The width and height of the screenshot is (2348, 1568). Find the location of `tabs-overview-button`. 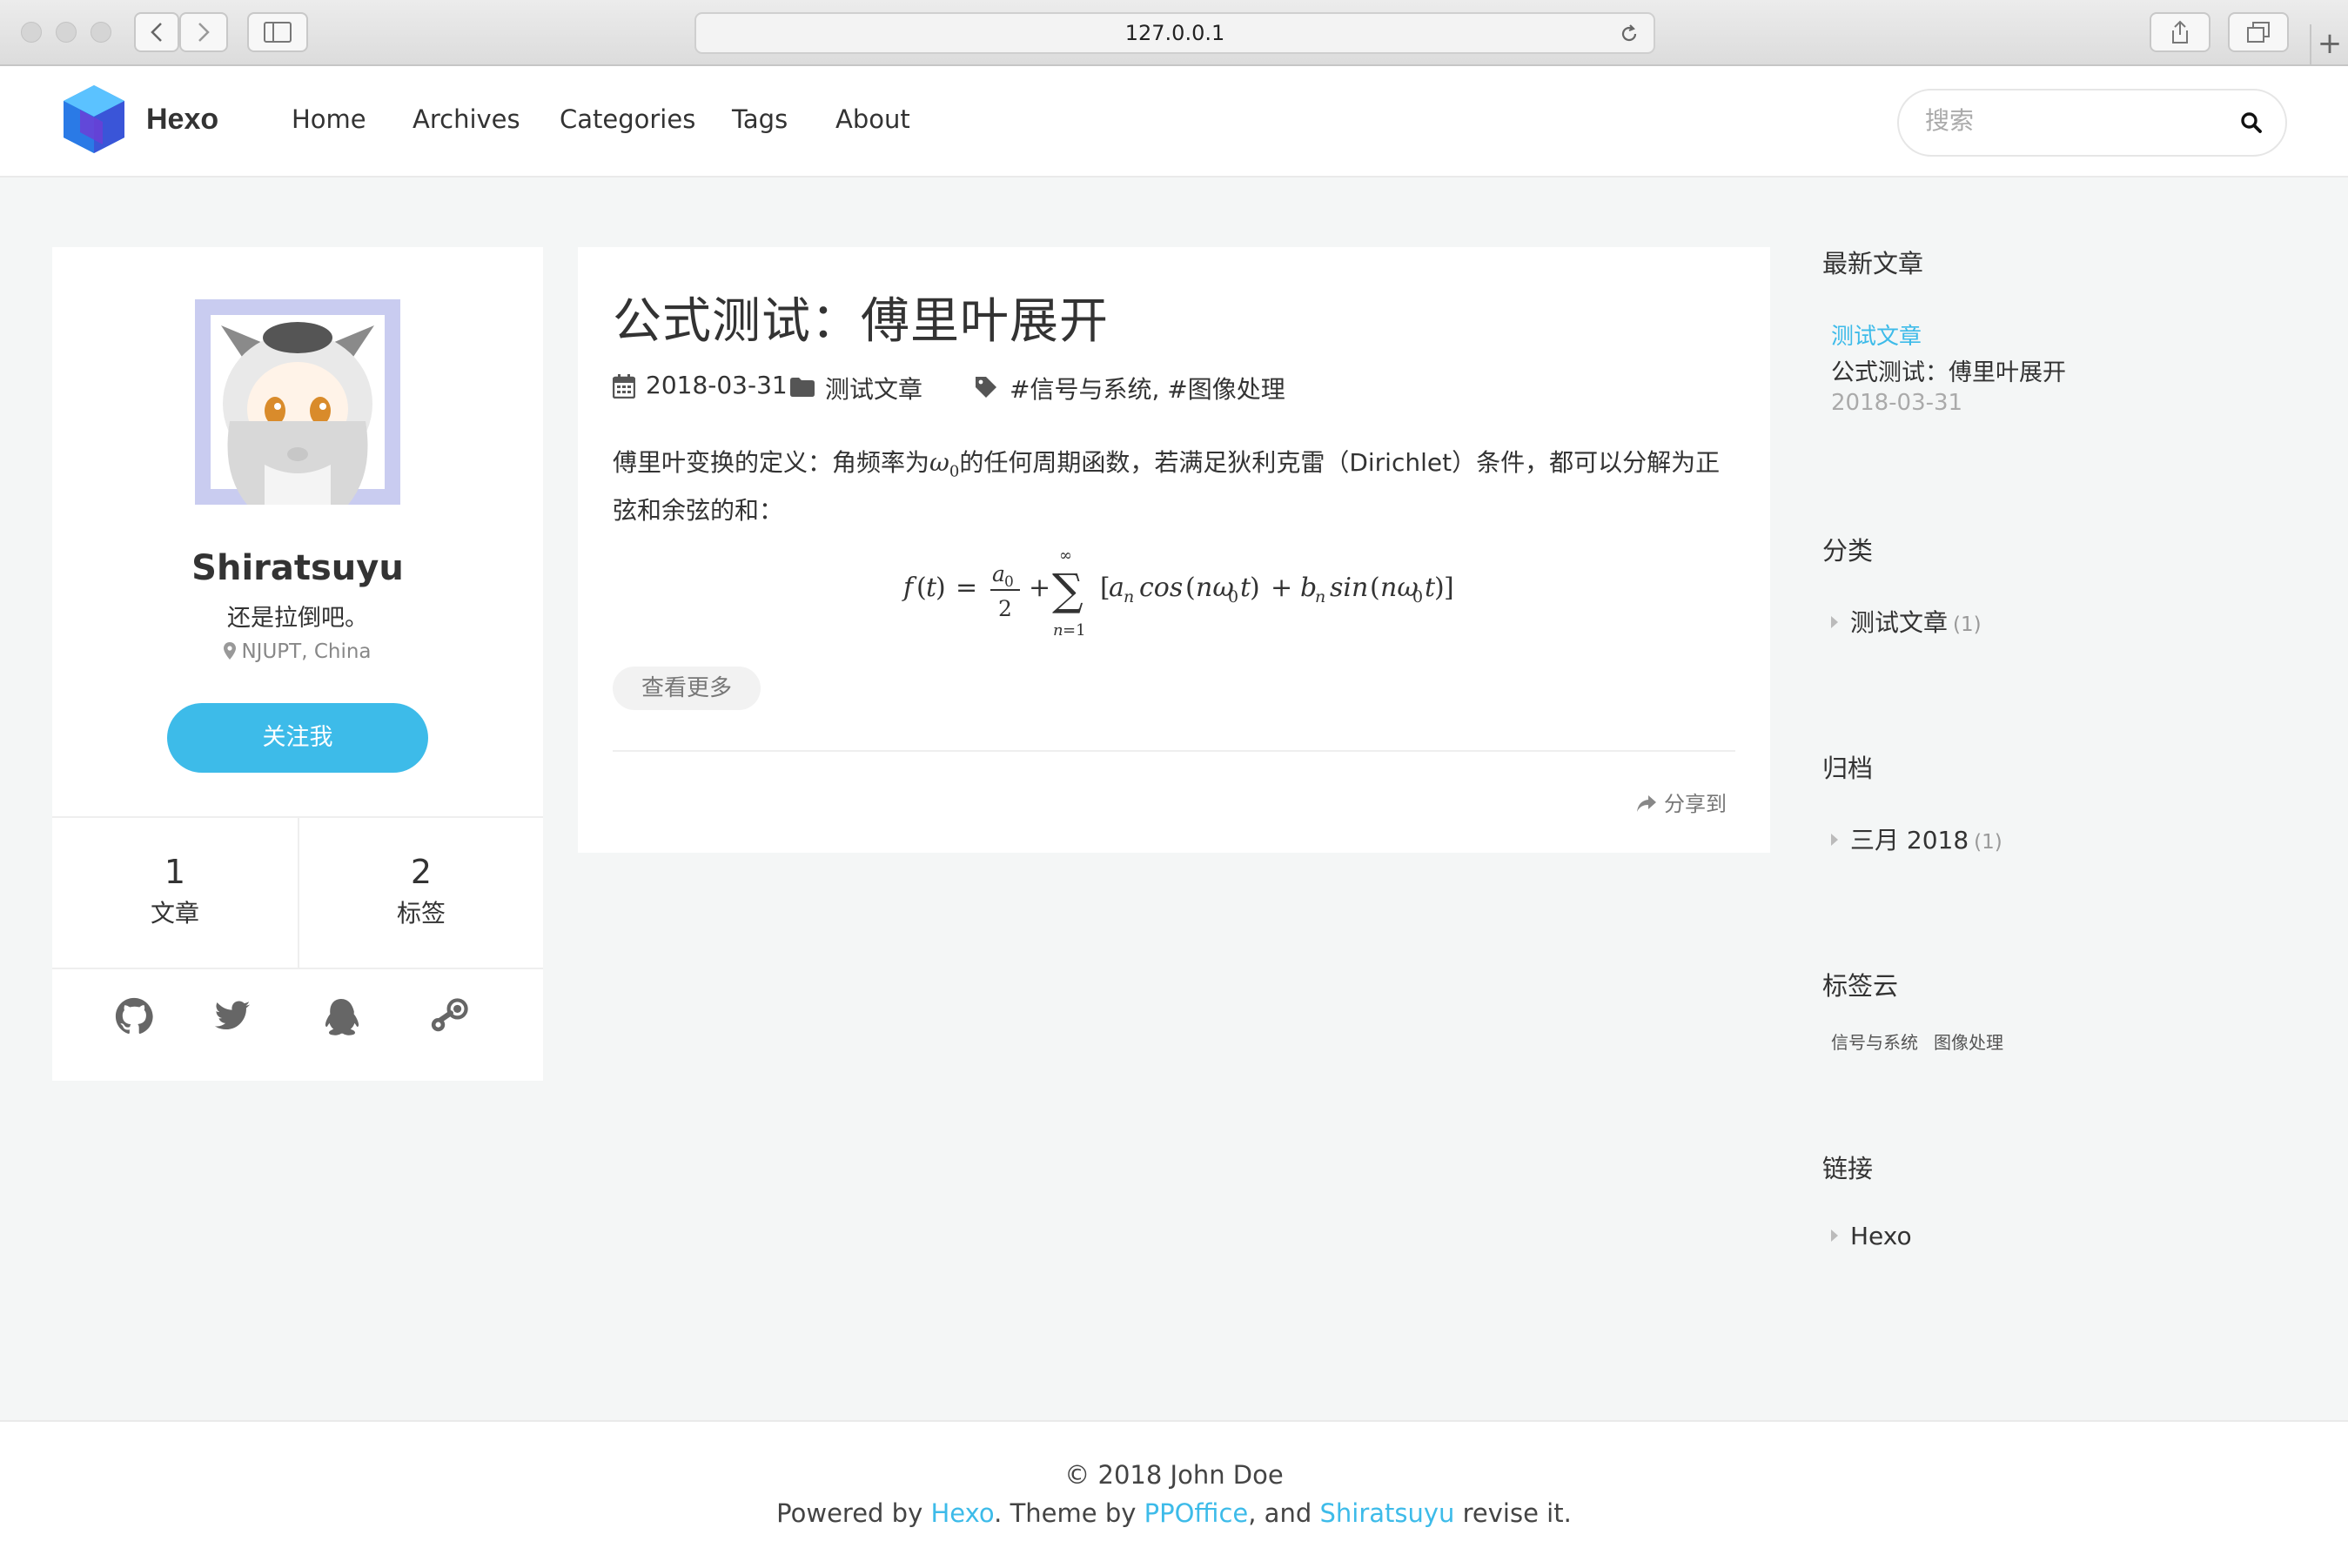

tabs-overview-button is located at coordinates (2258, 32).